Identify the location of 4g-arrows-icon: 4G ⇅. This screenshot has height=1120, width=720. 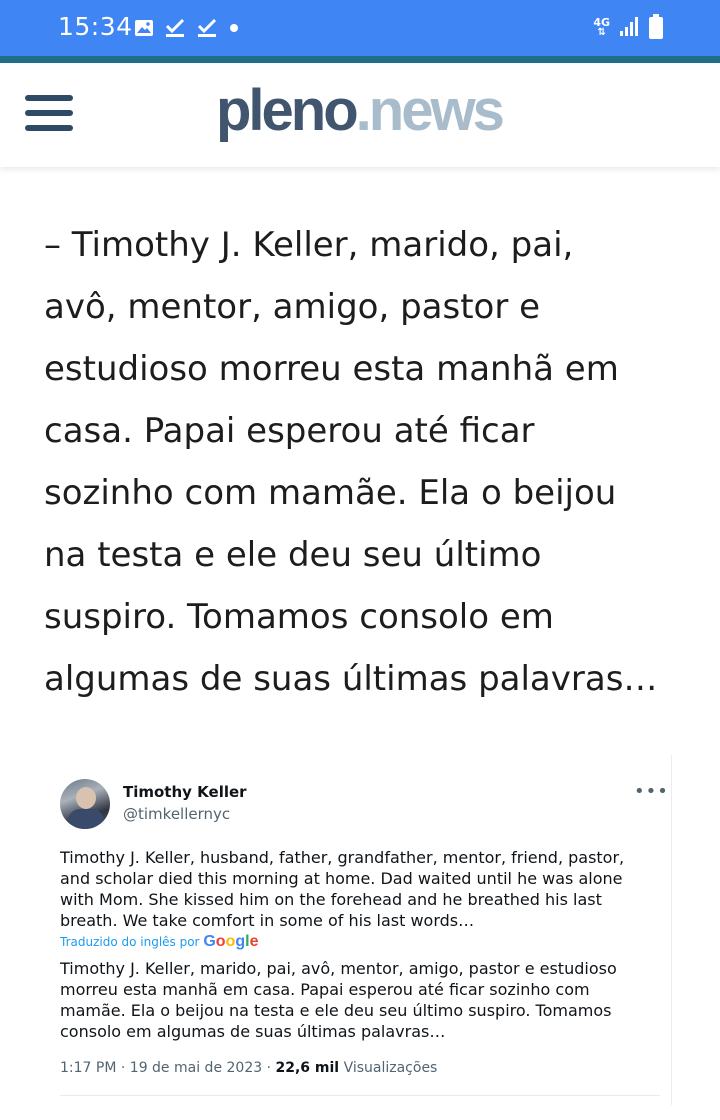
(601, 26).